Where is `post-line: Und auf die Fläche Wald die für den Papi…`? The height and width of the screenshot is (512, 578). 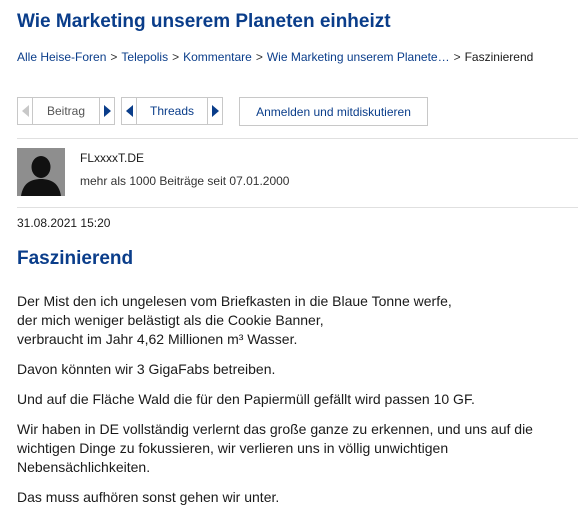 post-line: Und auf die Fläche Wald die für den Papi… is located at coordinates (246, 399).